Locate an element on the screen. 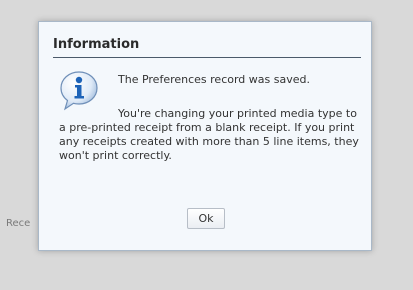 The image size is (413, 290). message-saved: The Preferences record was saved. is located at coordinates (214, 79).